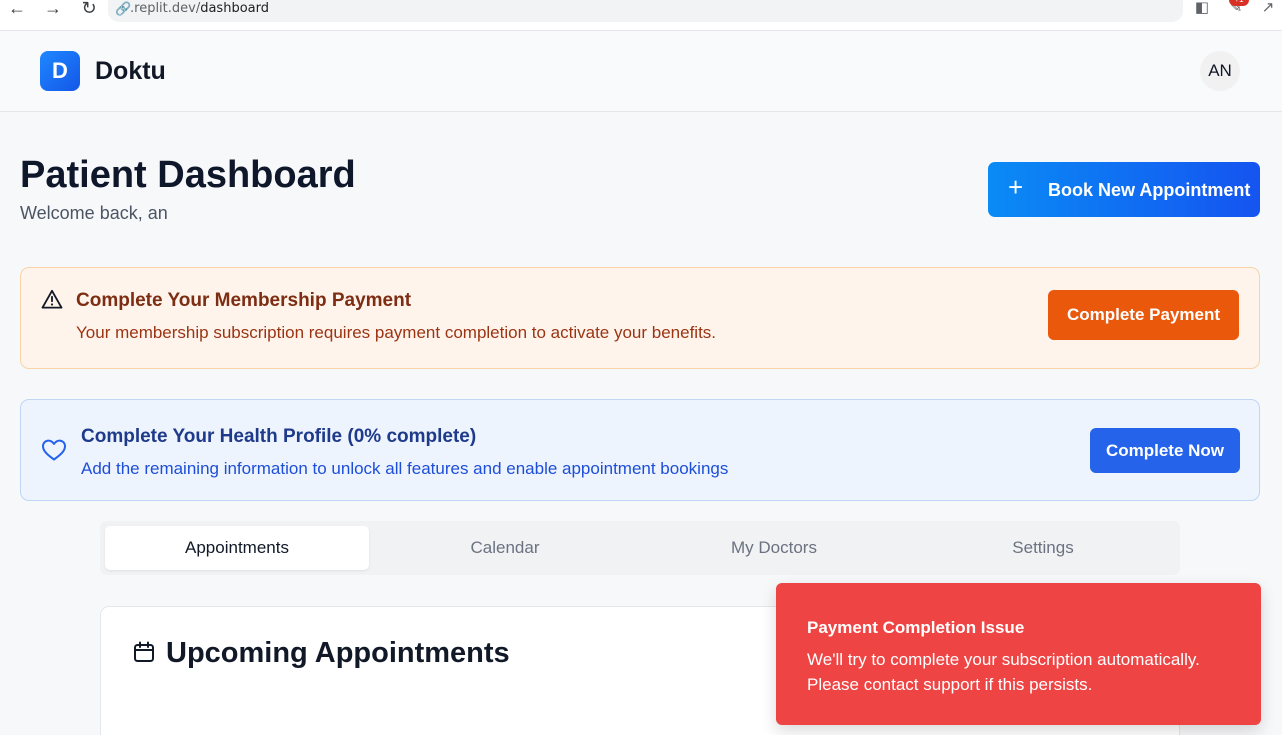  I want to click on avatar: AN, so click(1220, 71).